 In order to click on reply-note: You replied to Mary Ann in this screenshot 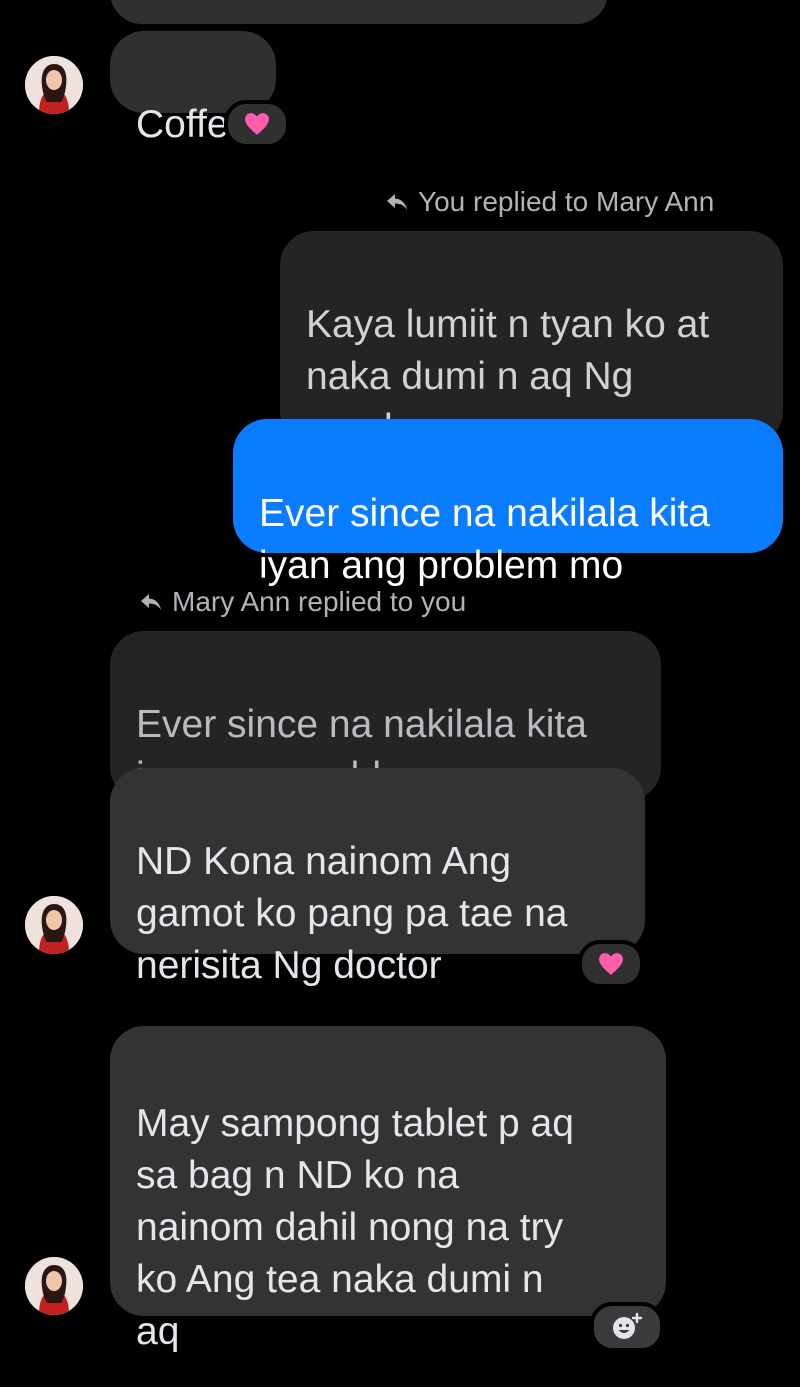, I will do `click(550, 202)`.